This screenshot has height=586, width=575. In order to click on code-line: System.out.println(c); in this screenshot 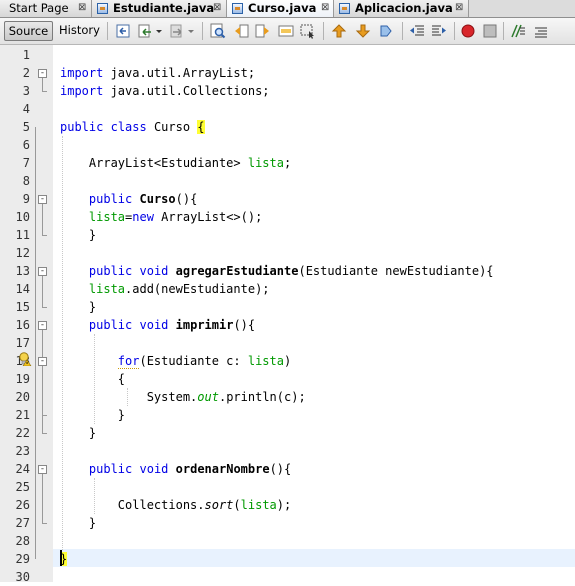, I will do `click(183, 397)`.